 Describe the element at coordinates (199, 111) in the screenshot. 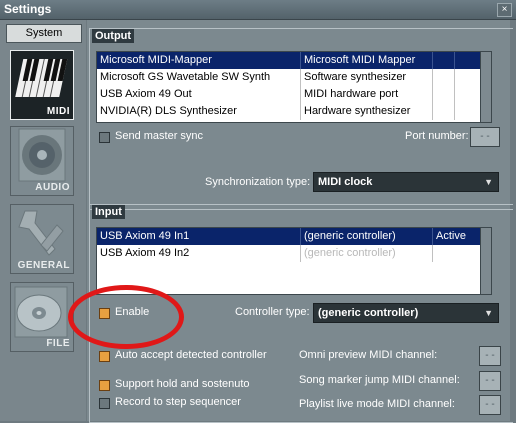

I see `device-name: NVIDIA(R) DLS Synthesizer` at that location.